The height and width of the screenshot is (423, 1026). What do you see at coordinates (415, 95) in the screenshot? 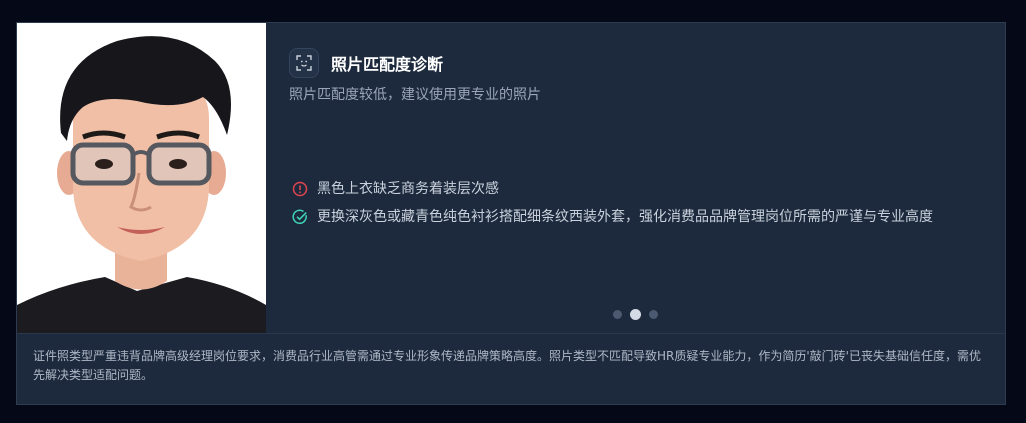
I see `diagnosis-subtitle: 照片匹配度较低，建议使用更专业的照片` at bounding box center [415, 95].